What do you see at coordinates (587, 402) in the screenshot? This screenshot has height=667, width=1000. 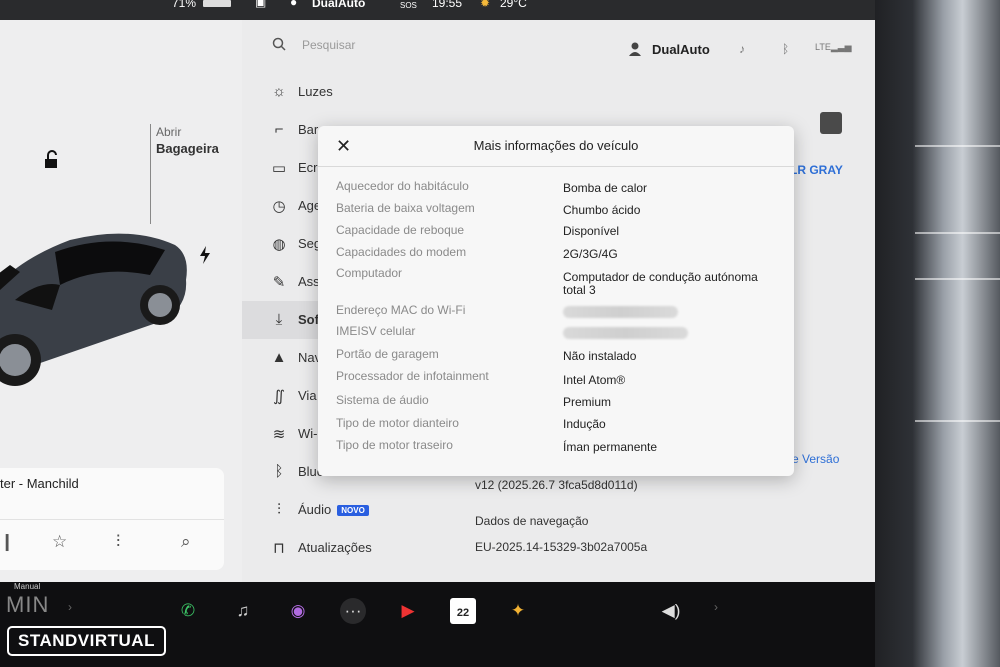 I see `row-value: Premium` at bounding box center [587, 402].